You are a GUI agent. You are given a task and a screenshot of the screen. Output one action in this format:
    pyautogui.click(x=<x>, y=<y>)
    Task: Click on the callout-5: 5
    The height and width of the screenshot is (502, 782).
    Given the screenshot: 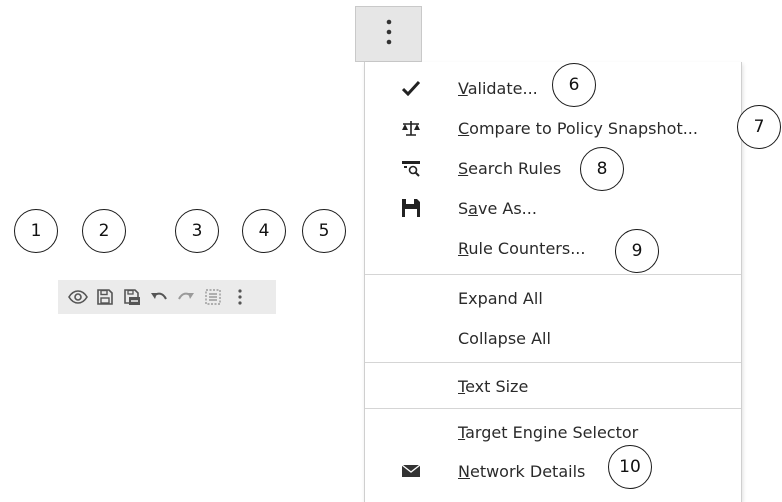 What is the action you would take?
    pyautogui.click(x=324, y=231)
    